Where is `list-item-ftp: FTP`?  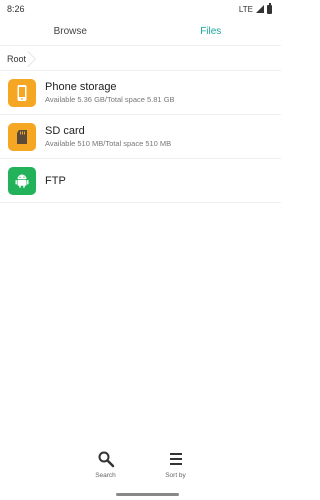 list-item-ftp: FTP is located at coordinates (140, 181).